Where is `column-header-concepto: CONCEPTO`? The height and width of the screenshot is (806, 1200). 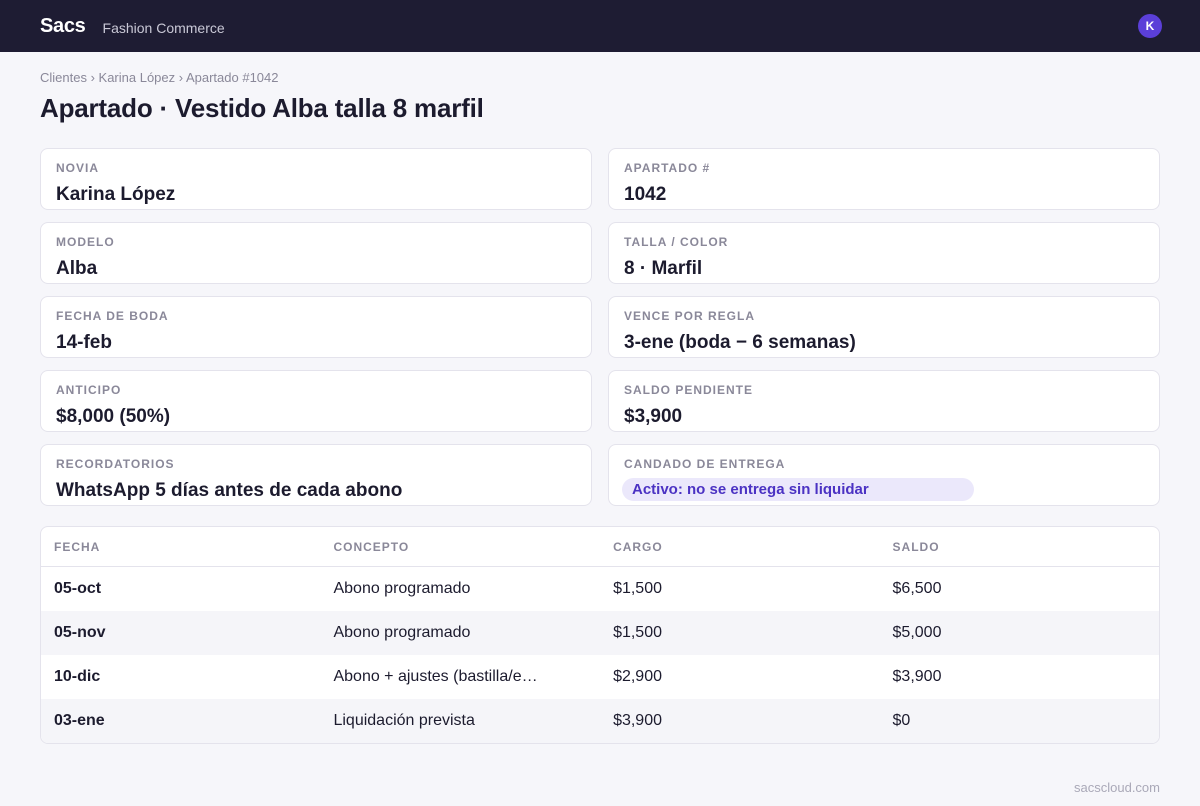
column-header-concepto: CONCEPTO is located at coordinates (371, 546).